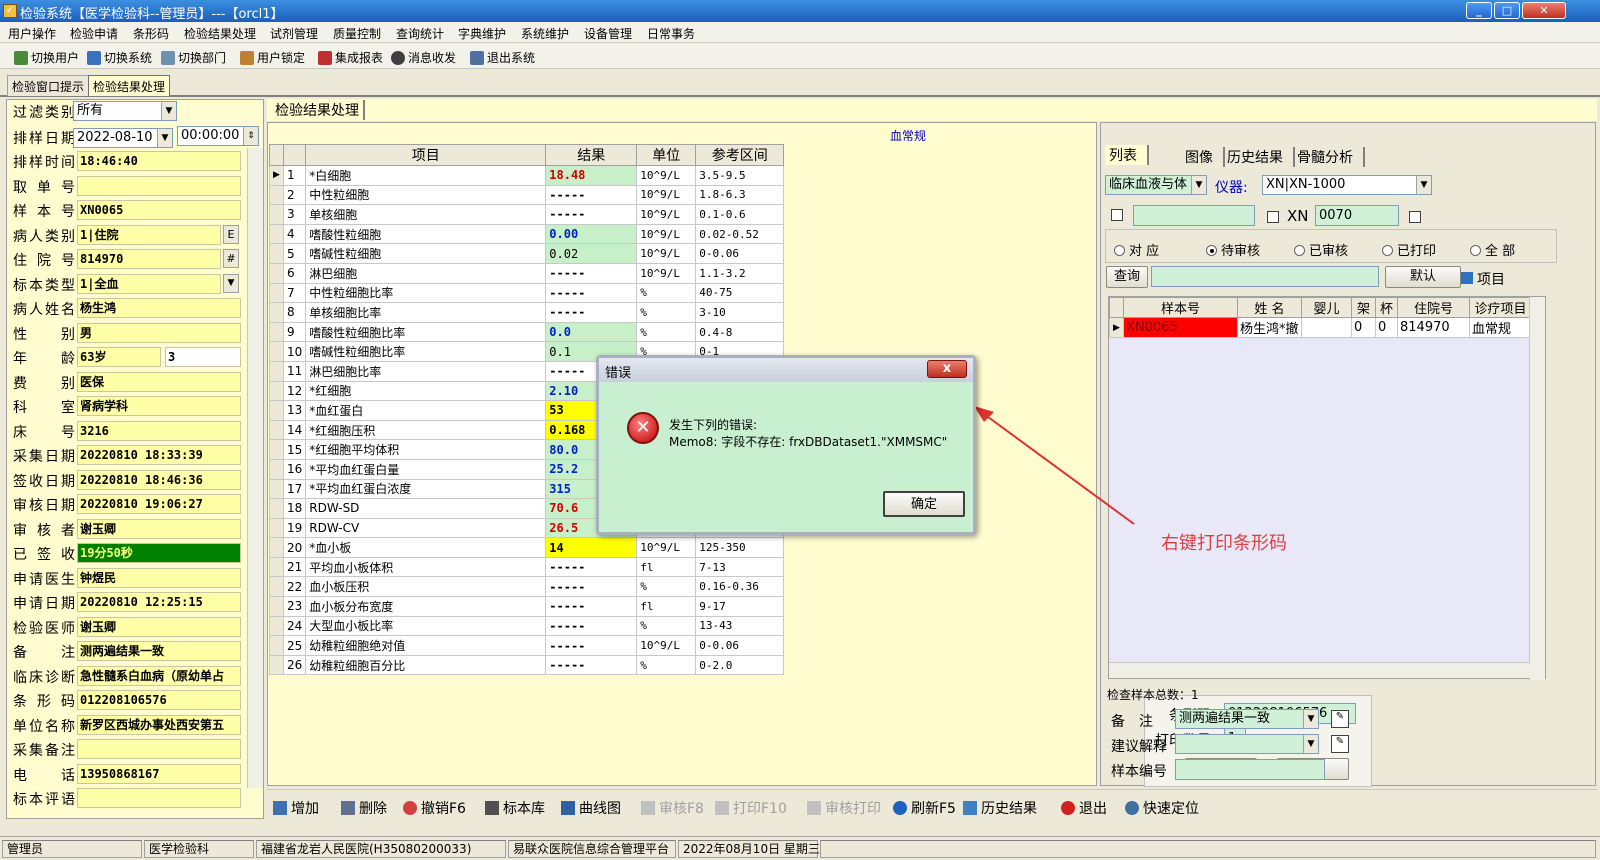 The height and width of the screenshot is (860, 1600). Describe the element at coordinates (159, 724) in the screenshot. I see `unit-name-field: 新罗区西城办事处西安第五` at that location.